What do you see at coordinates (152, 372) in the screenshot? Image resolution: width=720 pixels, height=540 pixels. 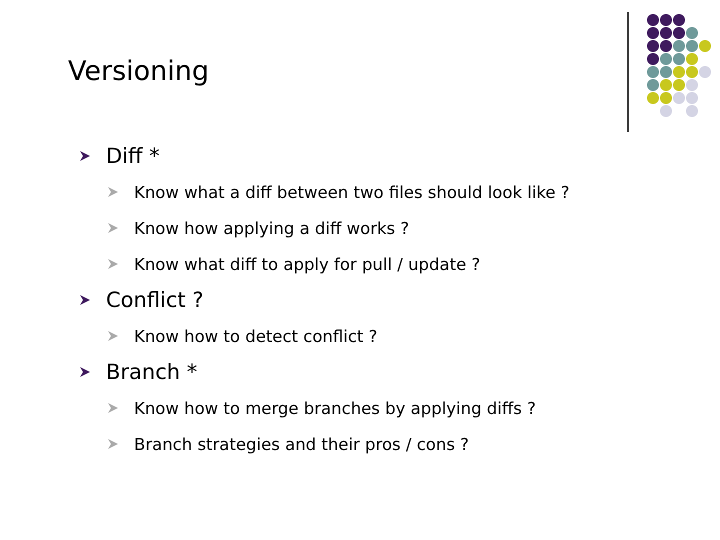 I see `bullet-text: Branch *` at bounding box center [152, 372].